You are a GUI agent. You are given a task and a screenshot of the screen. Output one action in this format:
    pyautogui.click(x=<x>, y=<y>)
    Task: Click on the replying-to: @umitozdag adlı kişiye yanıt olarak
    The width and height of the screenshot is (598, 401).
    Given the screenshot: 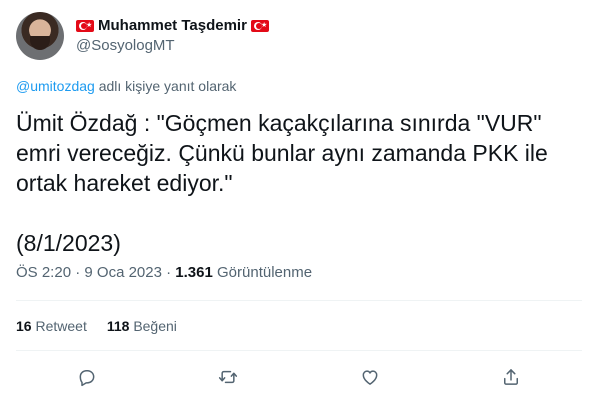 What is the action you would take?
    pyautogui.click(x=126, y=86)
    